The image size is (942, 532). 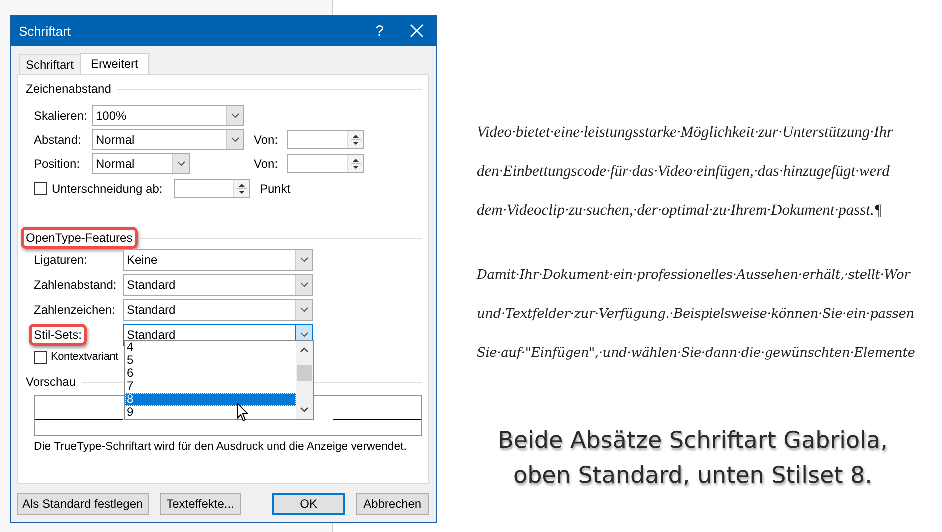 What do you see at coordinates (680, 211) in the screenshot?
I see `document-text-line: dem·Videoclip·zu·suchen,·der·optimal·zu·Ihrem·Dokument·passt.¶` at bounding box center [680, 211].